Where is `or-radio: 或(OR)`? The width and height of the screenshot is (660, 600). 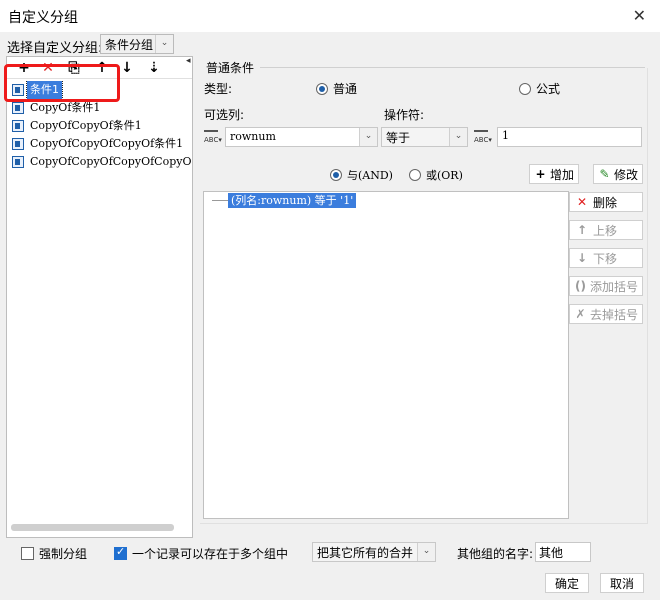
or-radio: 或(OR) is located at coordinates (436, 175).